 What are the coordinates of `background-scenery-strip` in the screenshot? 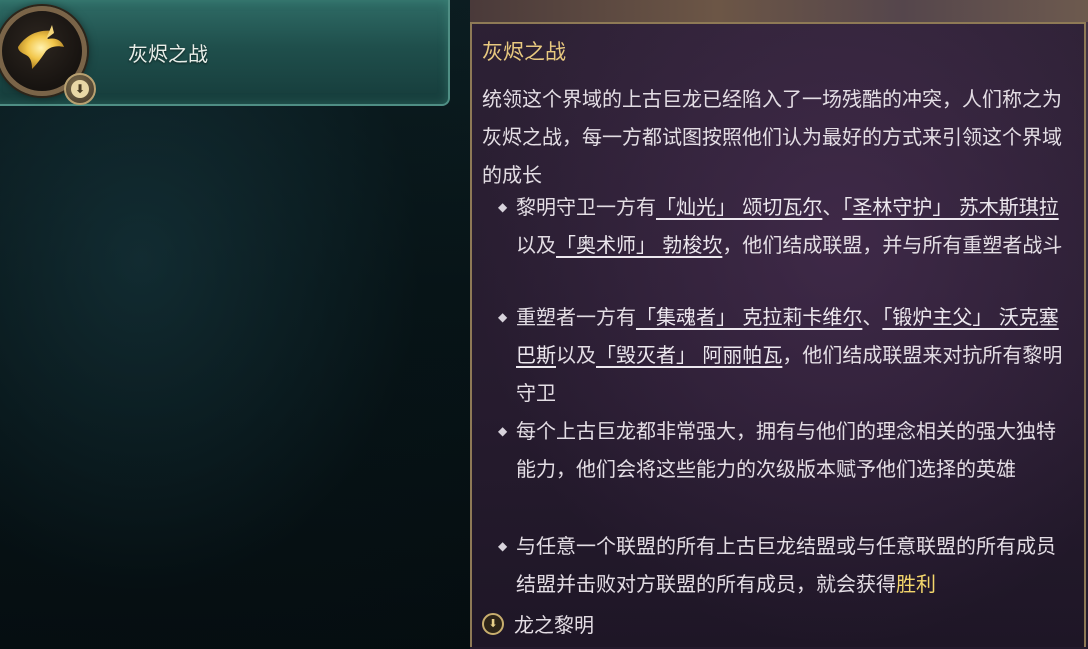 It's located at (779, 11).